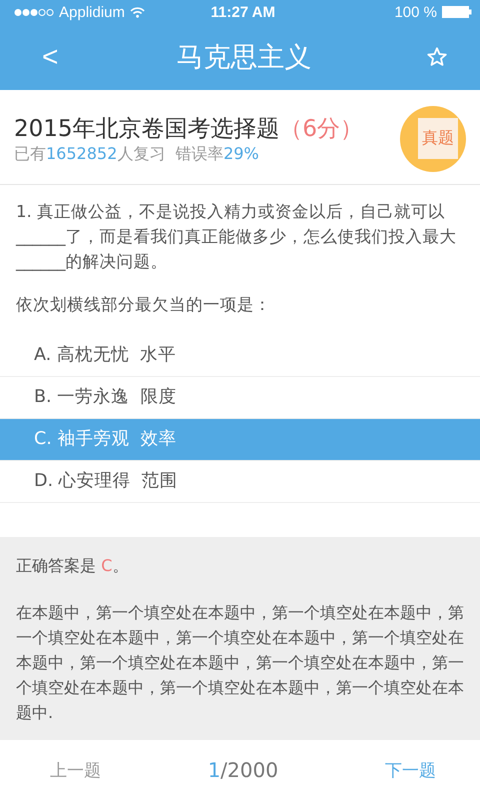 This screenshot has height=800, width=480. Describe the element at coordinates (457, 12) in the screenshot. I see `battery-icon` at that location.